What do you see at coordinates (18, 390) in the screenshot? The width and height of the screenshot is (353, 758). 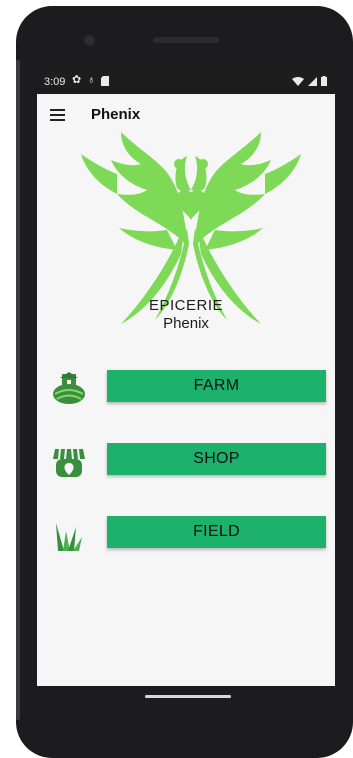 I see `phone-side-edge` at bounding box center [18, 390].